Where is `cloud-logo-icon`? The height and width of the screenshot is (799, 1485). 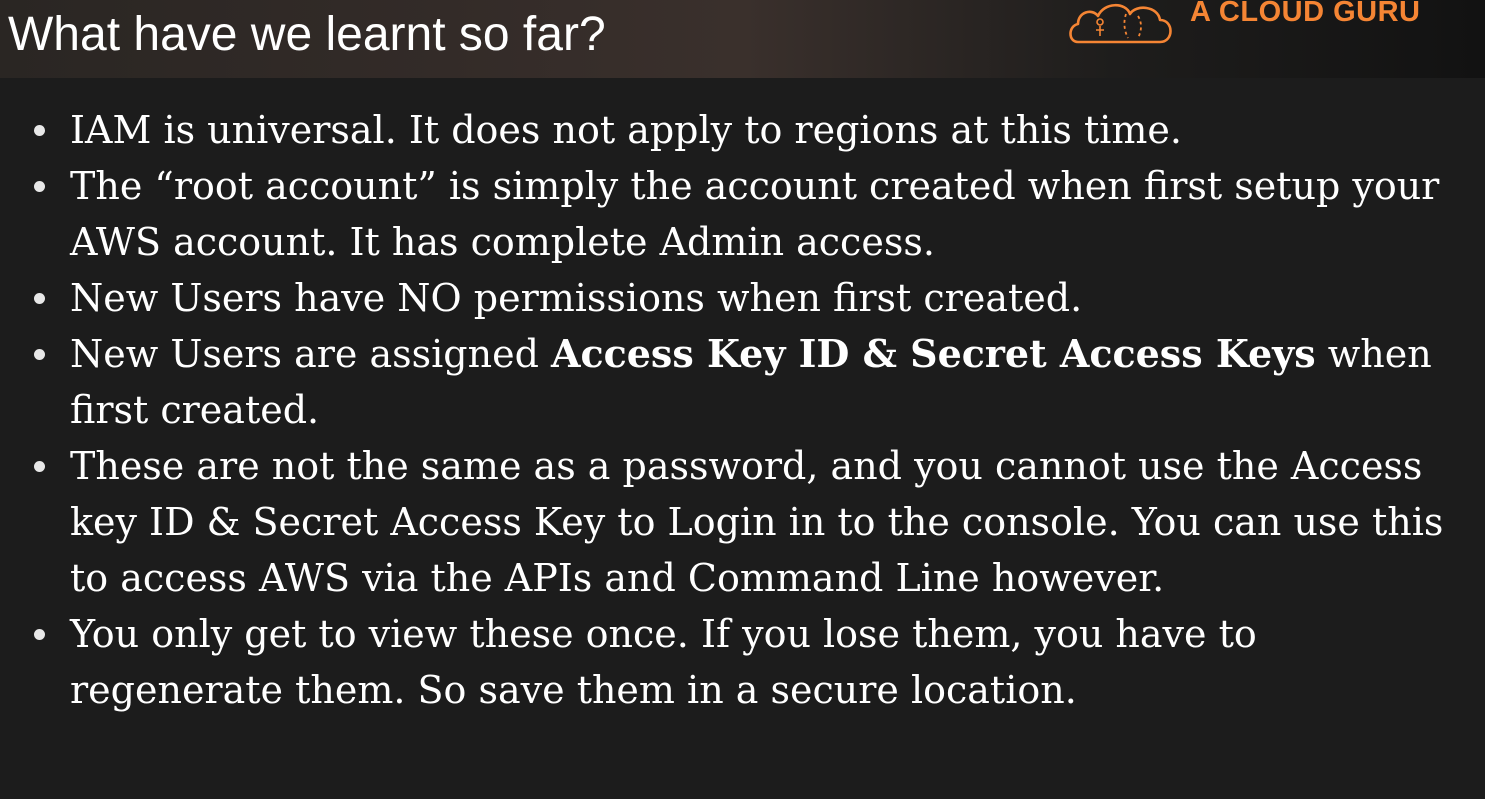 cloud-logo-icon is located at coordinates (1120, 23).